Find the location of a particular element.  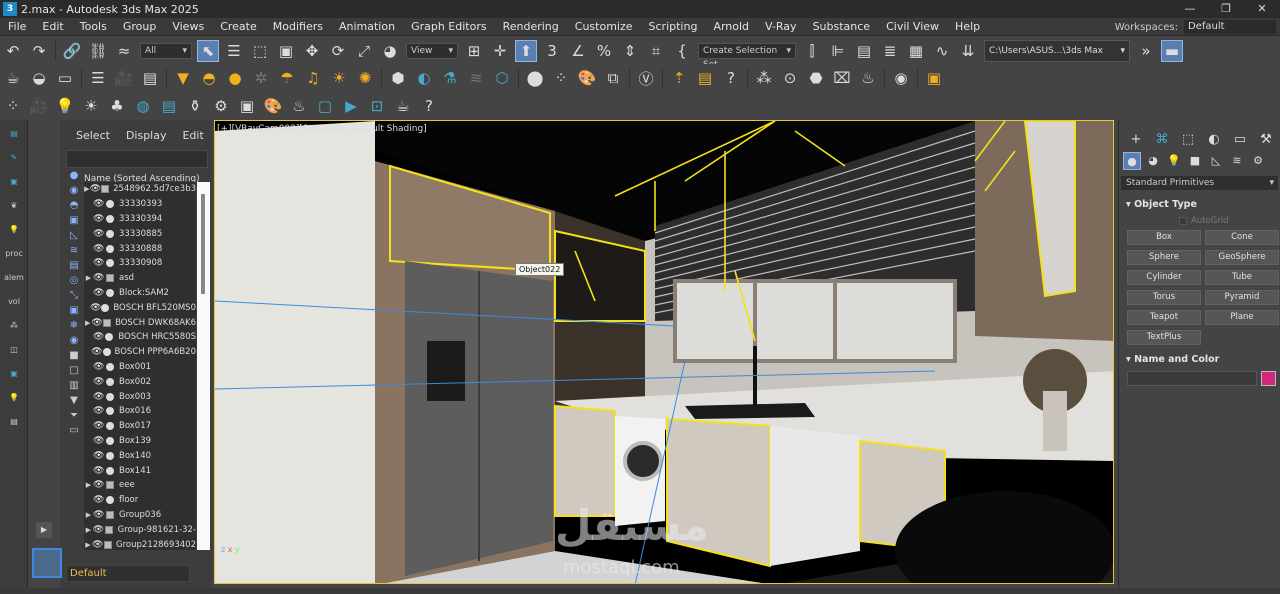

light-filter-icon: ◓ is located at coordinates (74, 205).